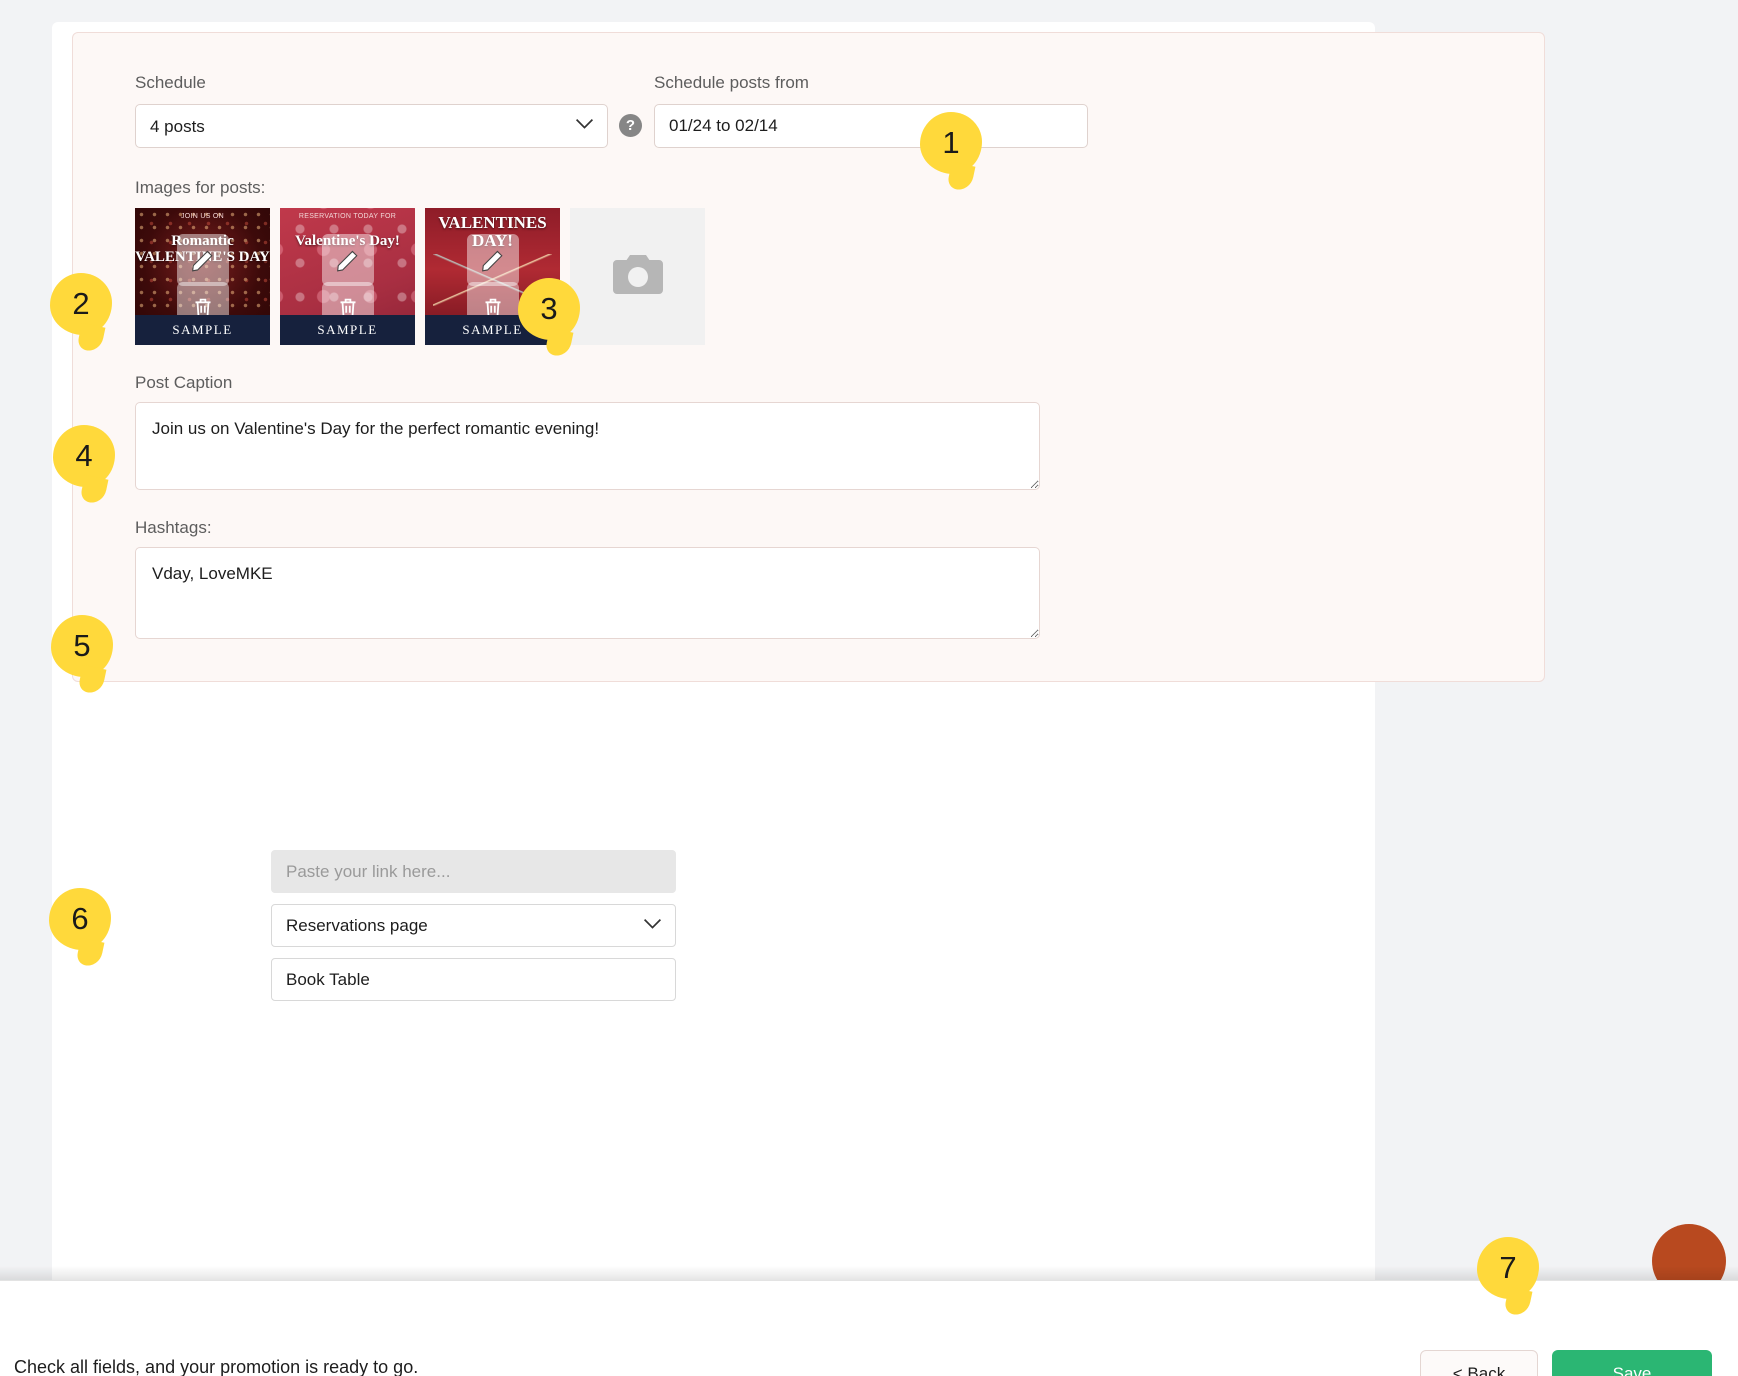  Describe the element at coordinates (81, 304) in the screenshot. I see `step-marker-2: 2` at that location.